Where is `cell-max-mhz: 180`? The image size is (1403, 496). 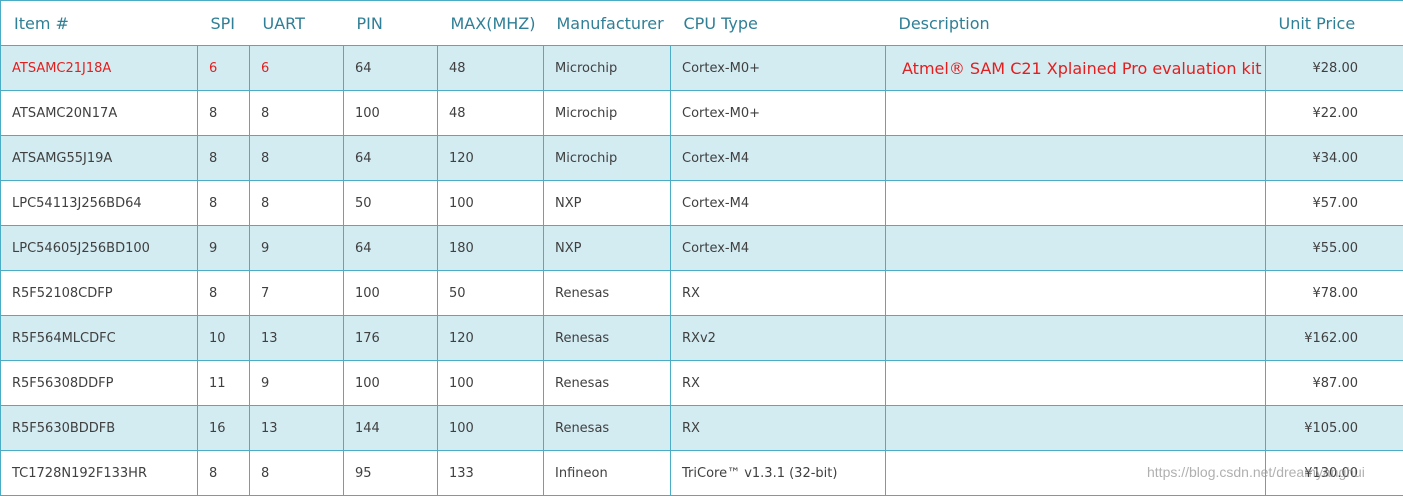
cell-max-mhz: 180 is located at coordinates (490, 248).